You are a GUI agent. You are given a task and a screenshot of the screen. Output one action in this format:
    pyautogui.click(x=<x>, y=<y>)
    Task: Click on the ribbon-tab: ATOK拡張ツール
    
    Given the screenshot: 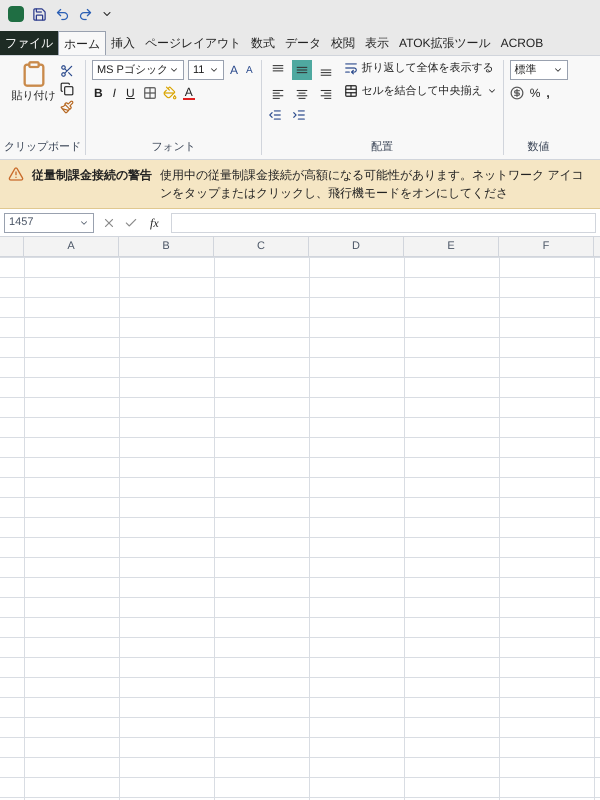 What is the action you would take?
    pyautogui.click(x=445, y=43)
    